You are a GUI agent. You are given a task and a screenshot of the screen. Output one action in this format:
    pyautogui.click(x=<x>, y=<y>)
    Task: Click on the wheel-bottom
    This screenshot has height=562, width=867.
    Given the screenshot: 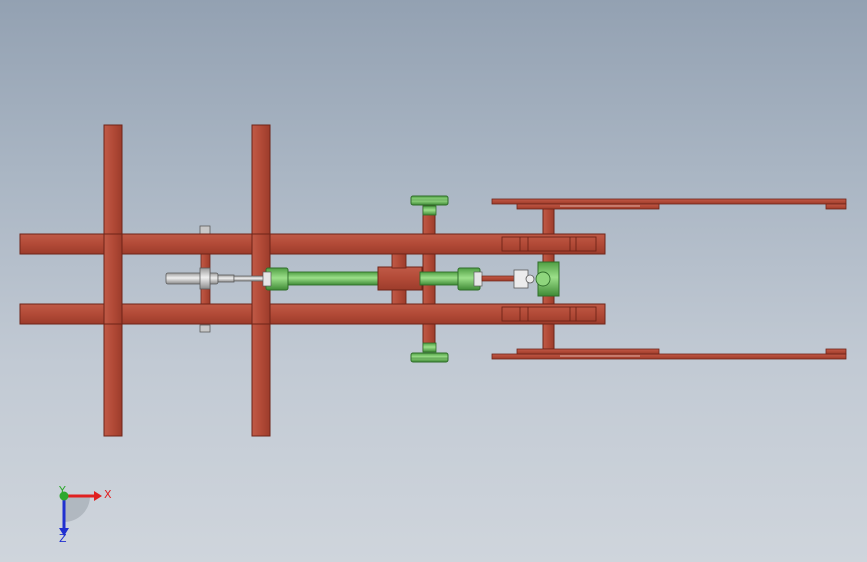 What is the action you would take?
    pyautogui.click(x=429, y=352)
    